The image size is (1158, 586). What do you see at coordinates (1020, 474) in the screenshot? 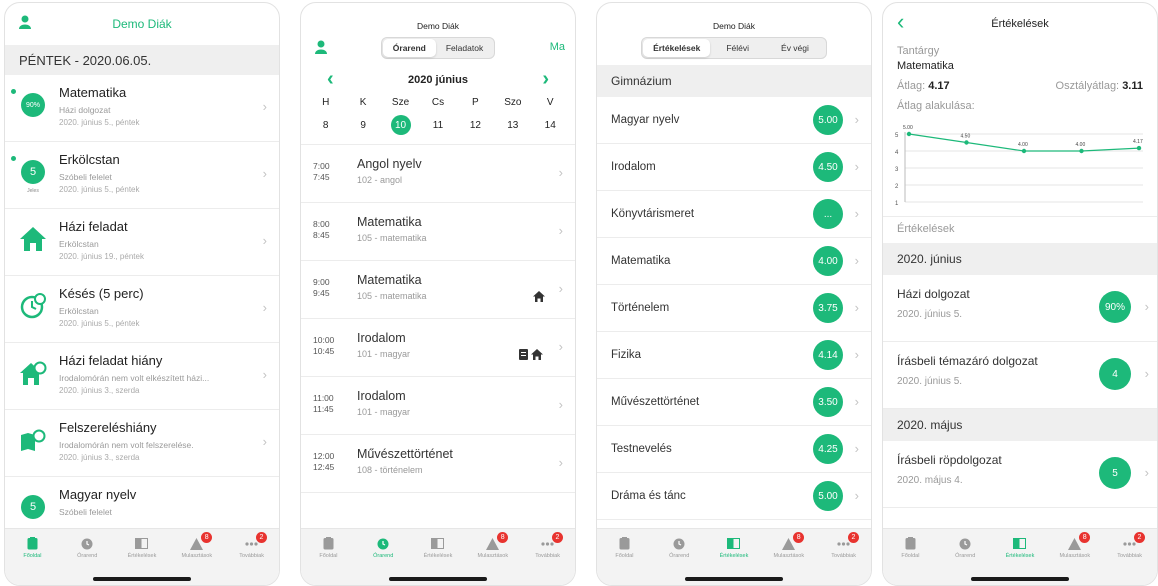
I see `grade-row: Írásbeli röpdolgozat 2020. május 4. 5 ›` at bounding box center [1020, 474].